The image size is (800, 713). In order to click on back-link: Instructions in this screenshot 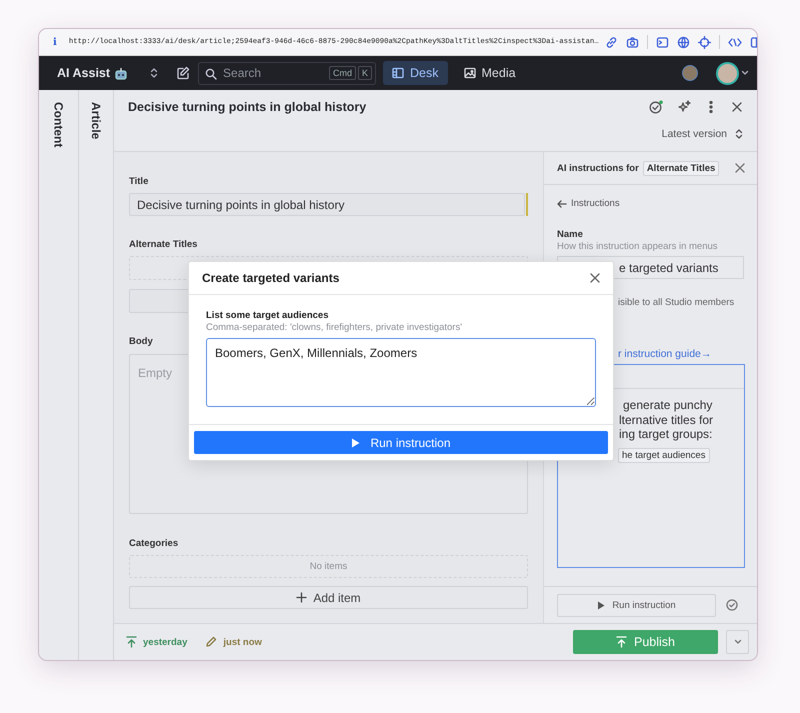, I will do `click(588, 203)`.